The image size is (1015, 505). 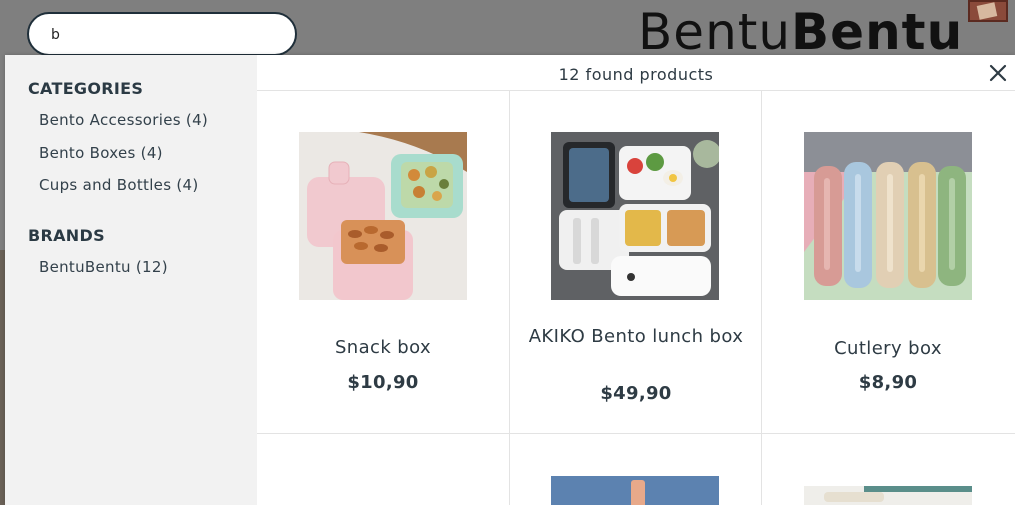 What do you see at coordinates (635, 216) in the screenshot?
I see `product-image-akiko-bento-lunch-box` at bounding box center [635, 216].